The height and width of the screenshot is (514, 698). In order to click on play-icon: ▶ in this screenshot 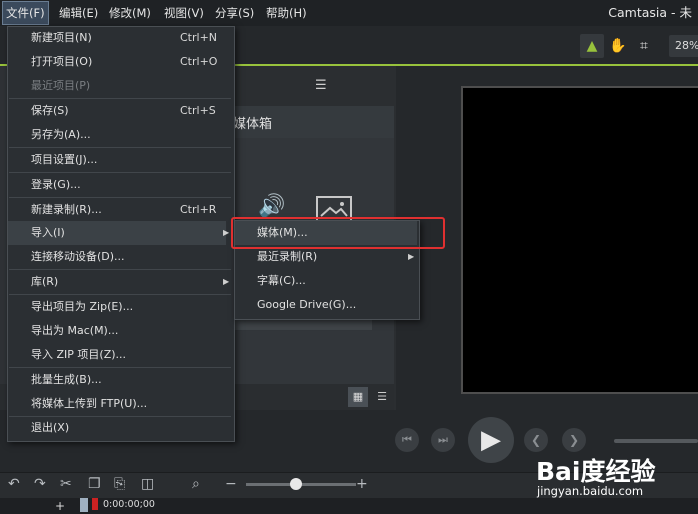, I will do `click(491, 440)`.